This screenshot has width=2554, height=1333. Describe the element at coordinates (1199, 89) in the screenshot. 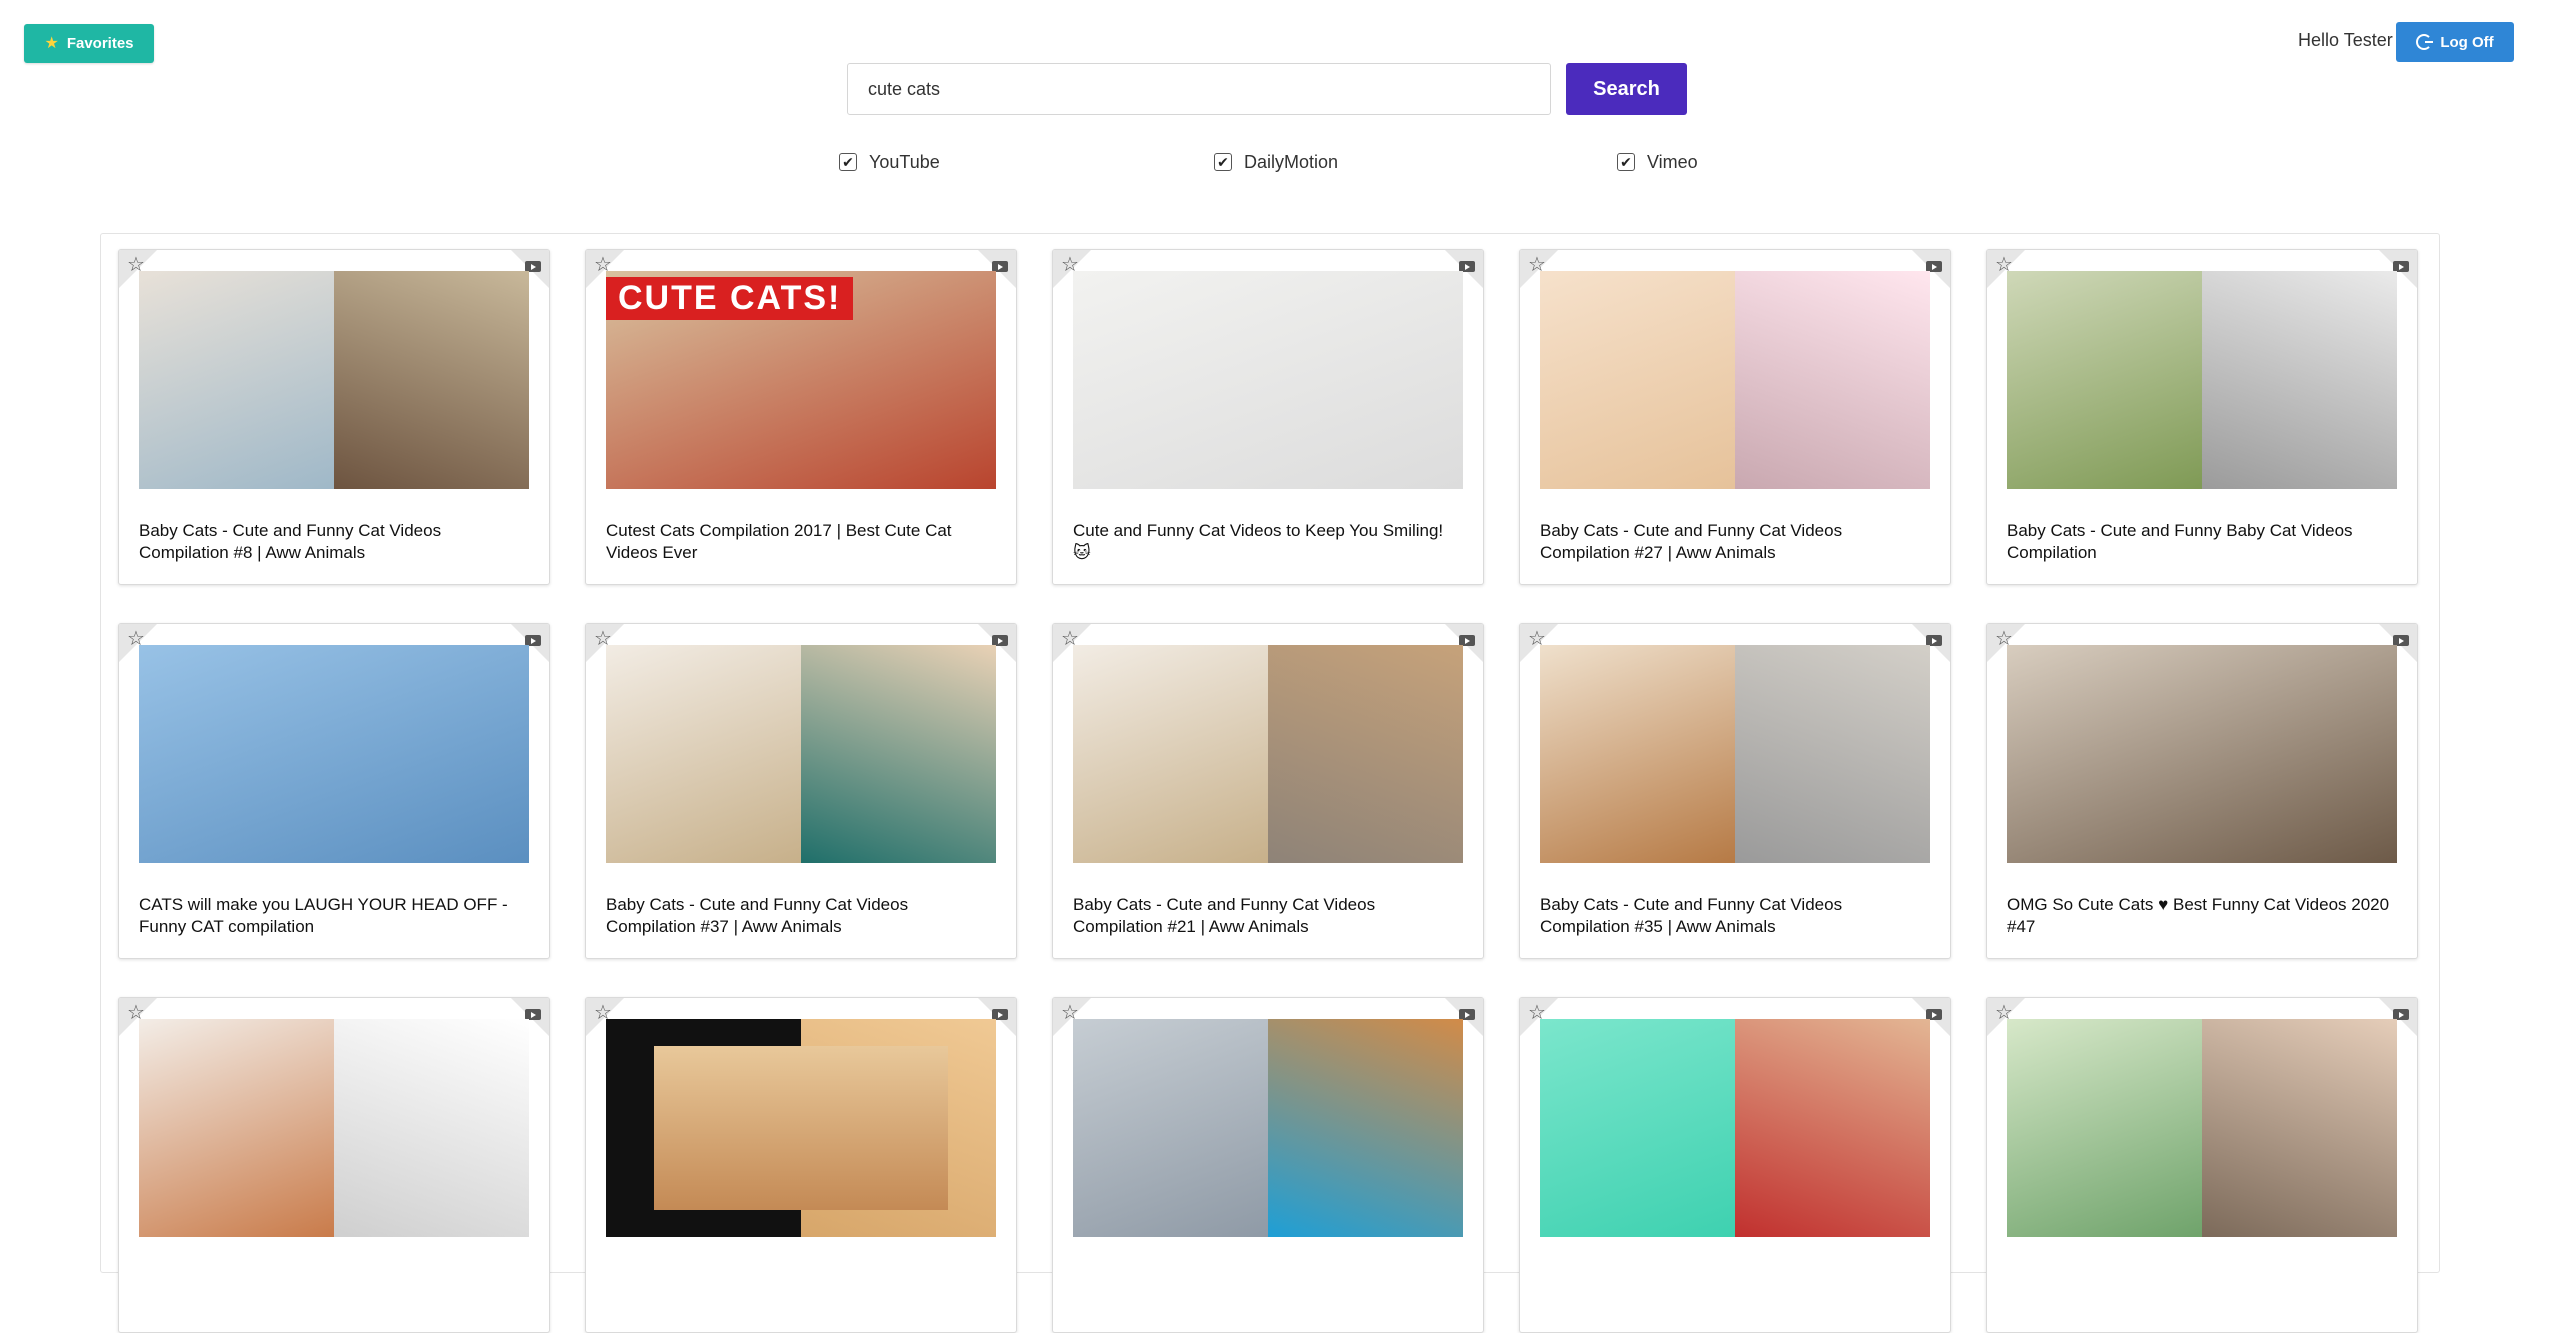

I see `search-input` at that location.